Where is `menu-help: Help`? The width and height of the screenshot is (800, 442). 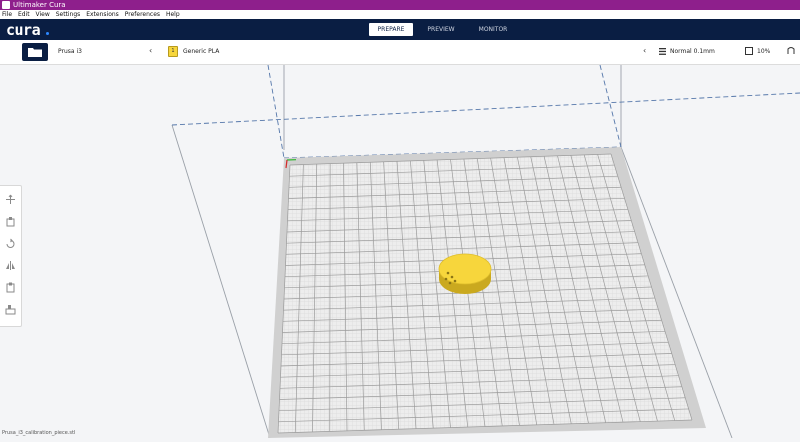 menu-help: Help is located at coordinates (173, 14).